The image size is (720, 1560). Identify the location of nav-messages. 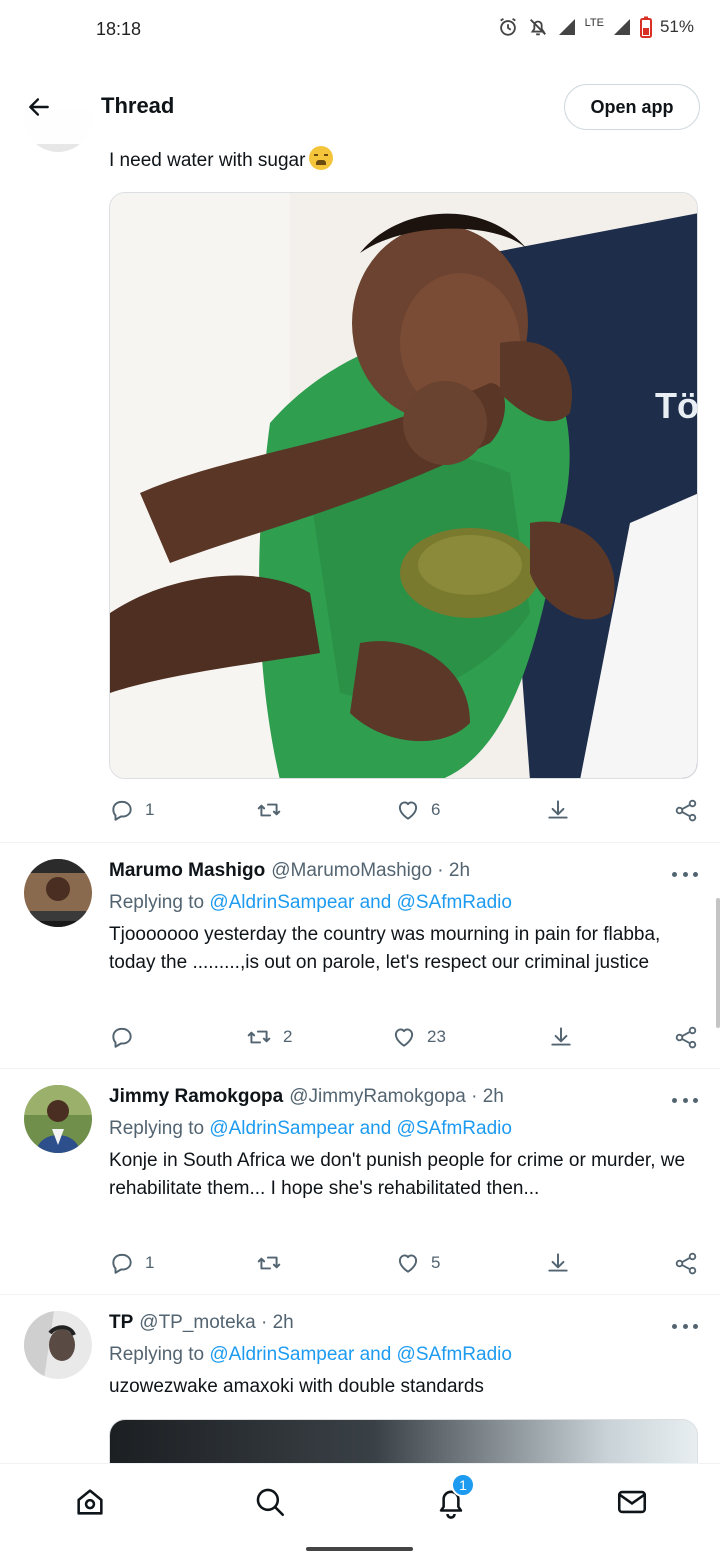
(632, 1502).